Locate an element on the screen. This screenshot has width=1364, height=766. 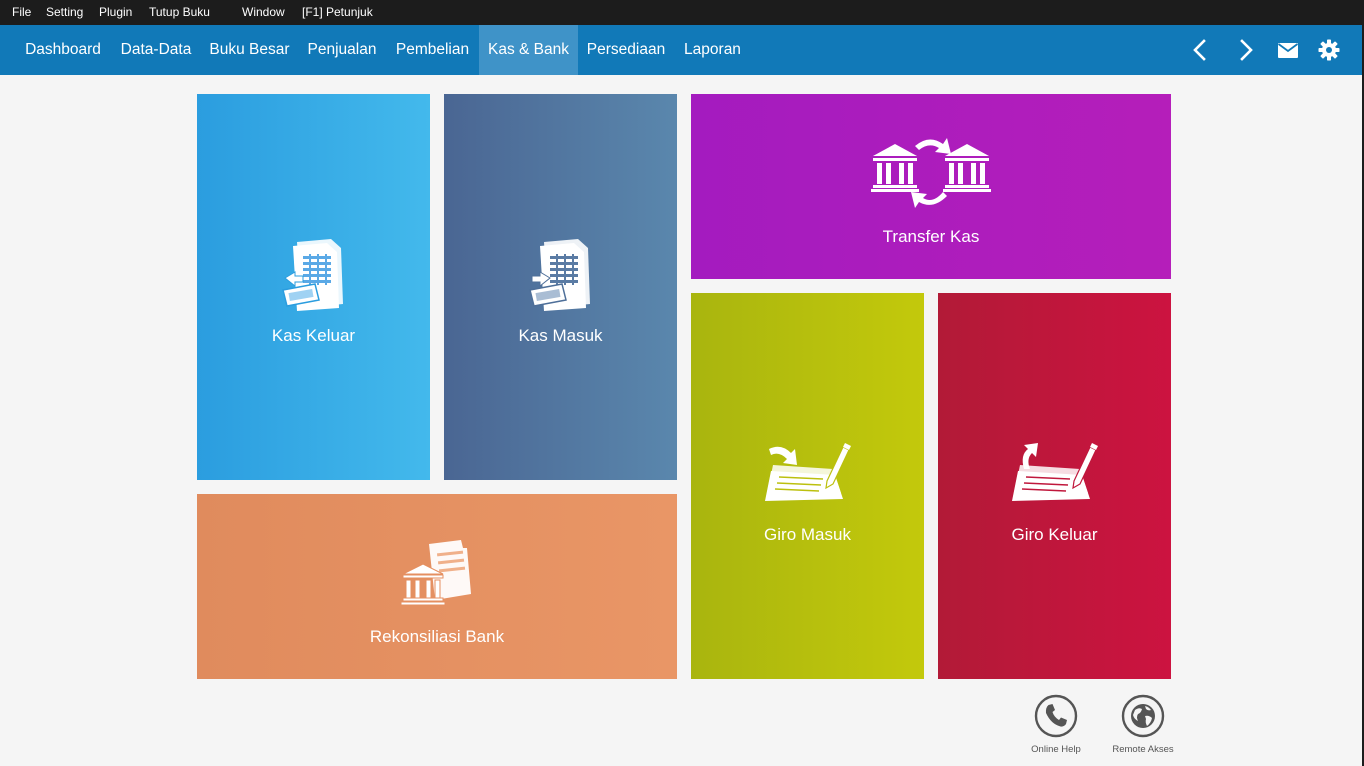
tab-dashboard: Dashboard is located at coordinates (63, 50).